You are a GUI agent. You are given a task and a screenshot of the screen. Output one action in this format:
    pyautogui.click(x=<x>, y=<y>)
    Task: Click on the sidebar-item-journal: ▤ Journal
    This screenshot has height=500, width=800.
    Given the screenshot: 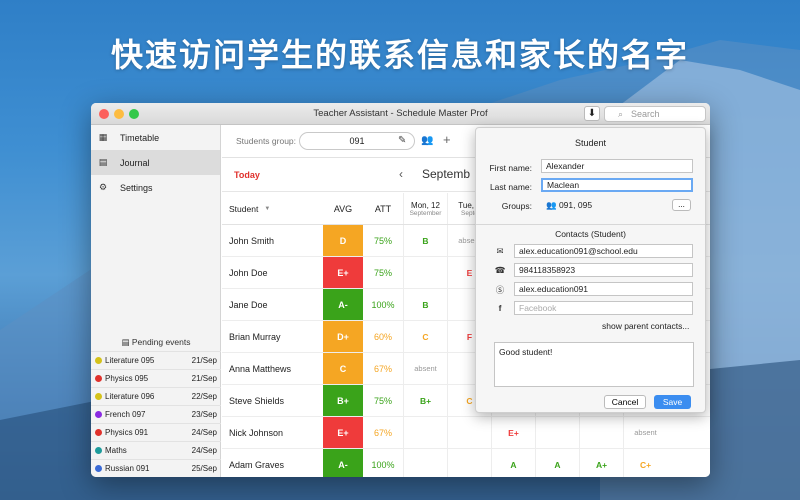 What is the action you would take?
    pyautogui.click(x=155, y=162)
    